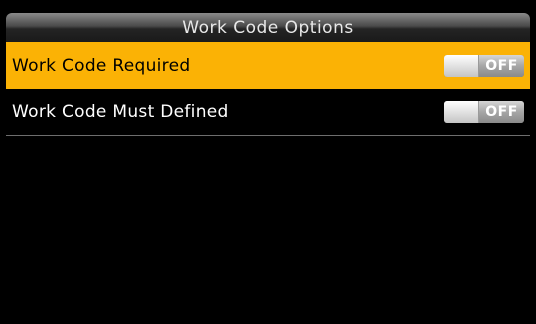 The image size is (536, 324). Describe the element at coordinates (120, 112) in the screenshot. I see `option-label: Work Code Must Defined` at that location.